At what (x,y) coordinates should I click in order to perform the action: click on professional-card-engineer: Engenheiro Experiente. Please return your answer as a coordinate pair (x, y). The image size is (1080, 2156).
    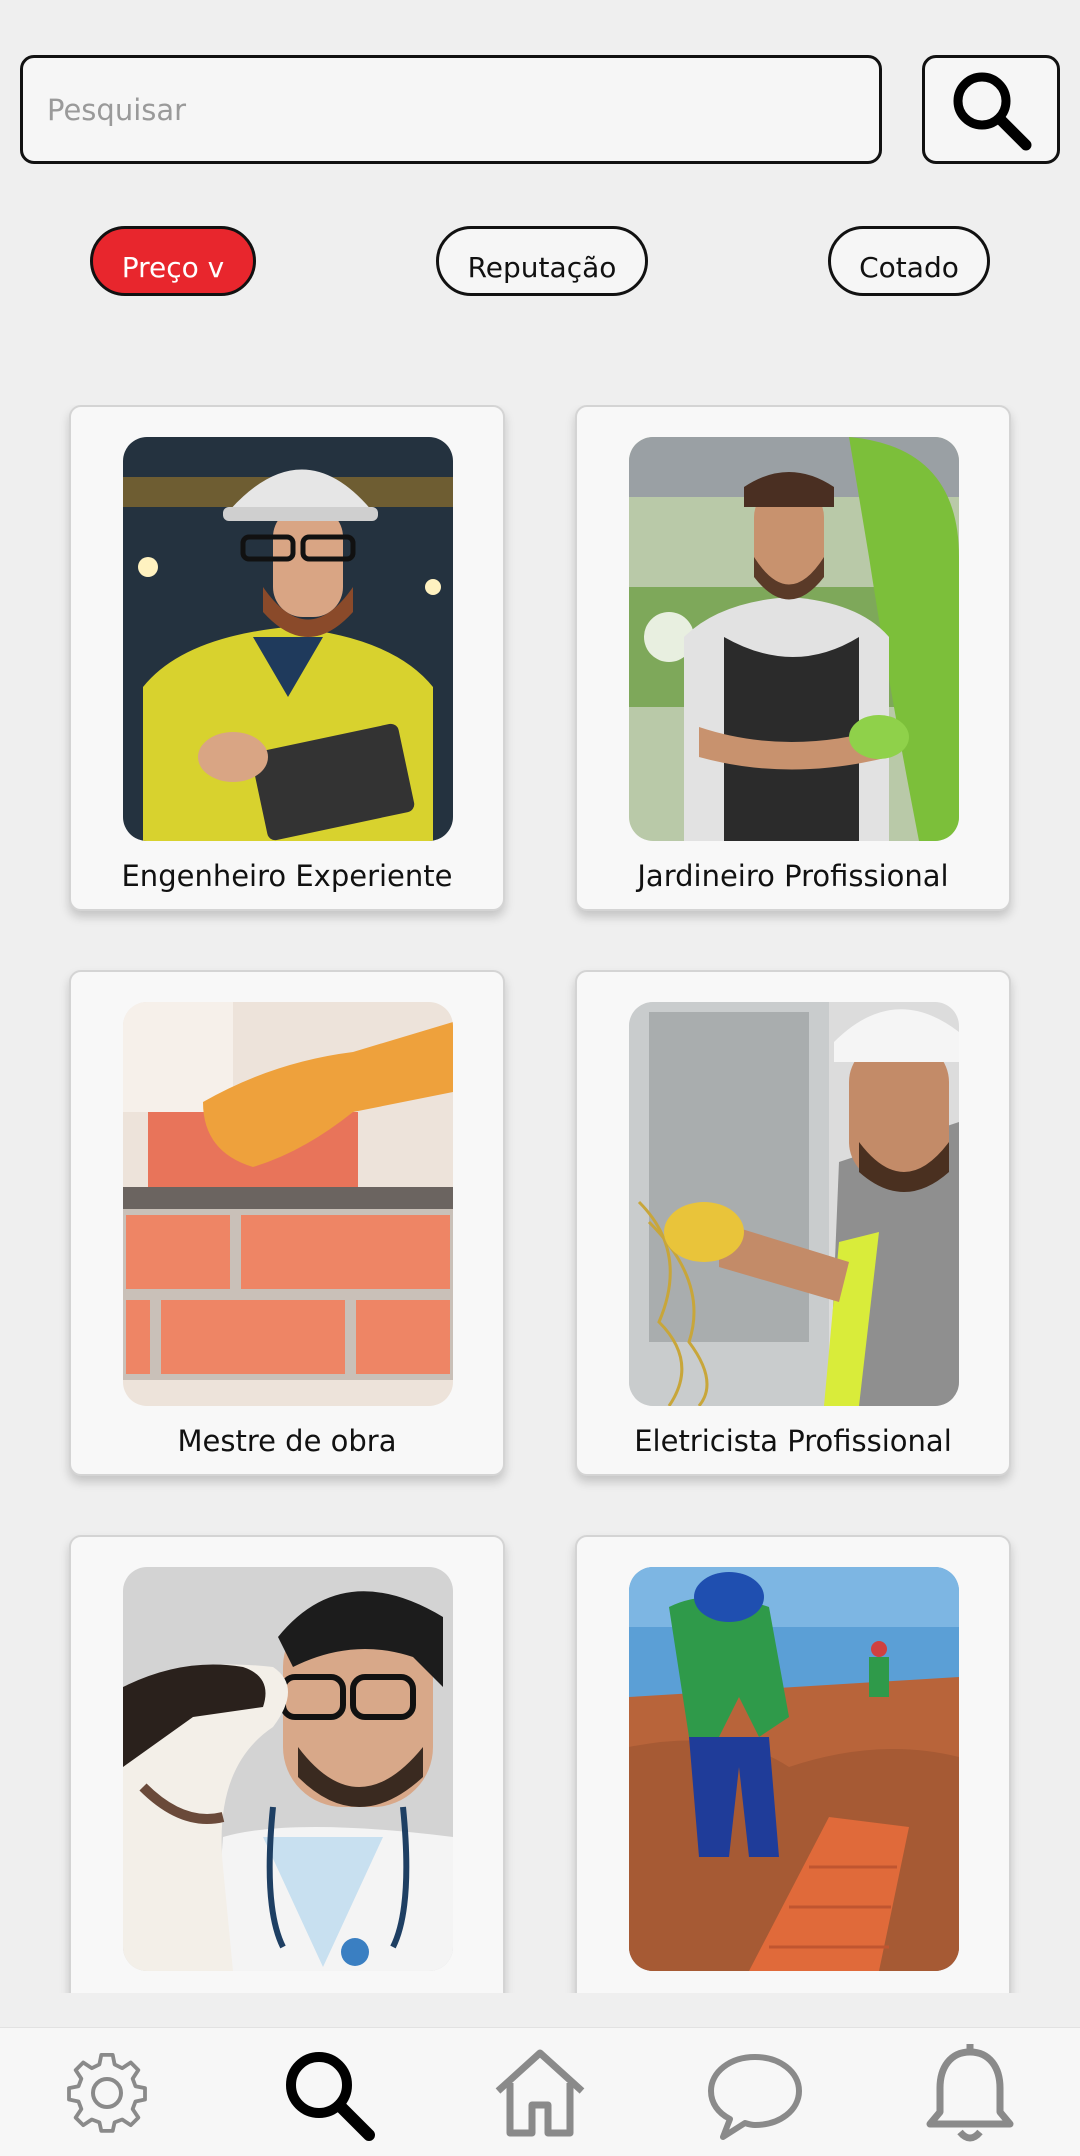
    Looking at the image, I should click on (287, 658).